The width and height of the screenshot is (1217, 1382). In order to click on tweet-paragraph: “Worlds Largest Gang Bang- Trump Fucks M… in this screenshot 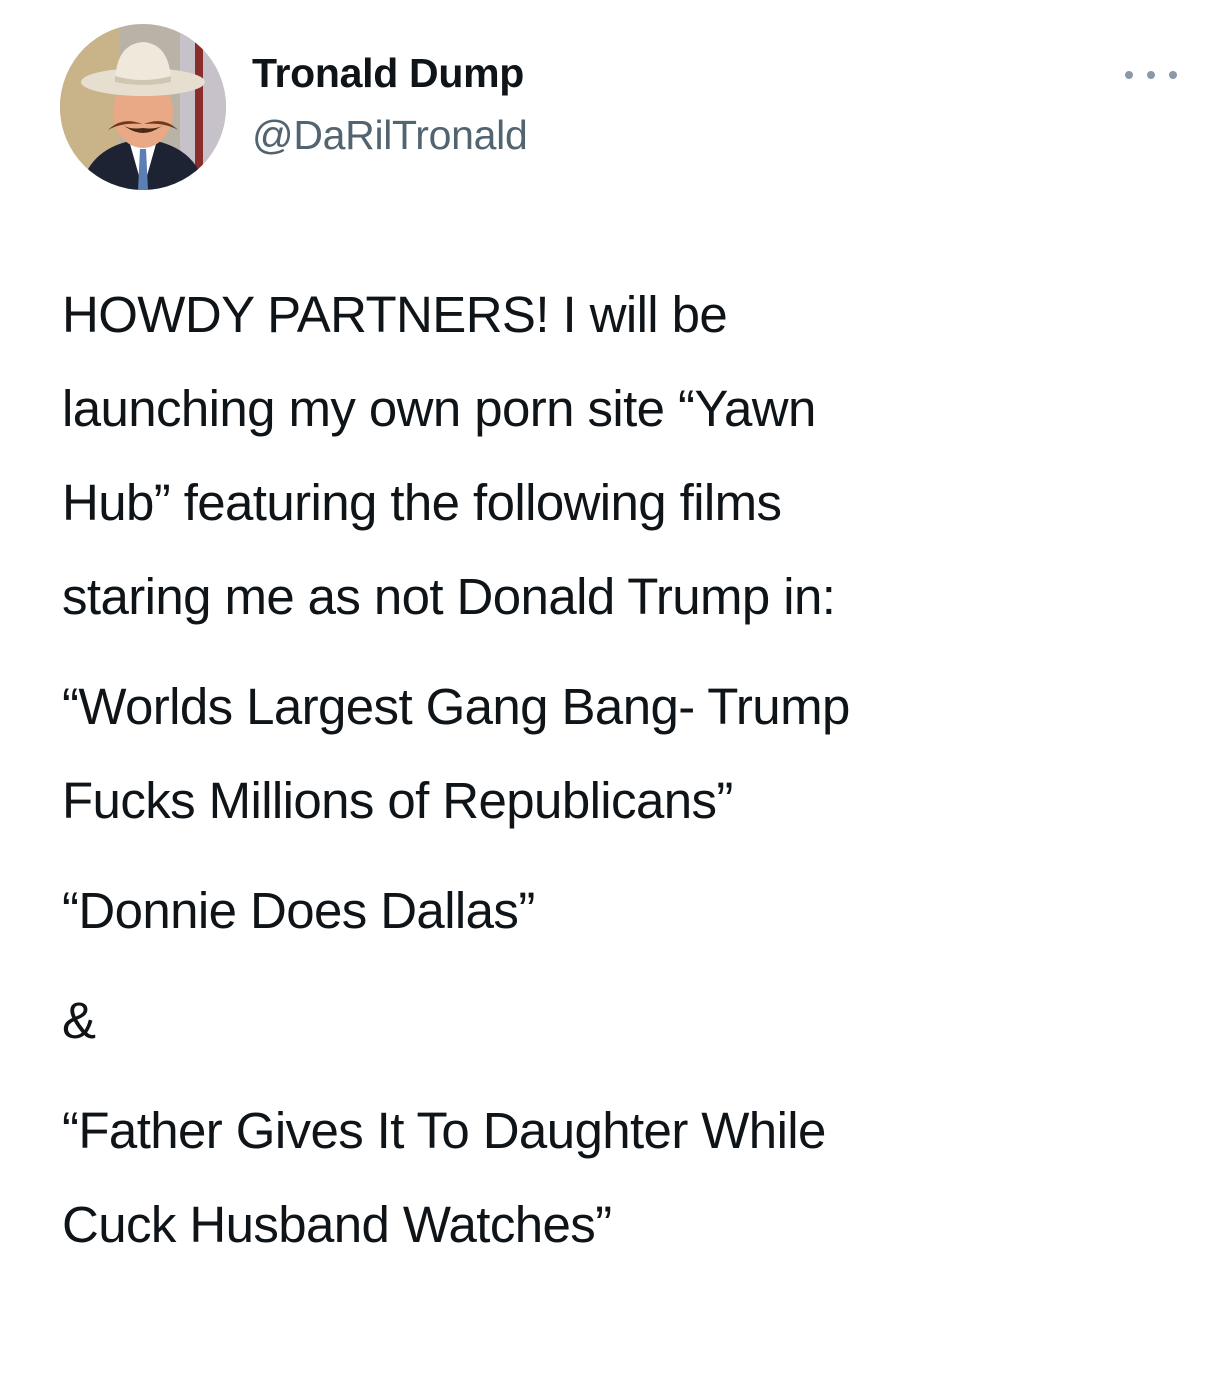, I will do `click(456, 753)`.